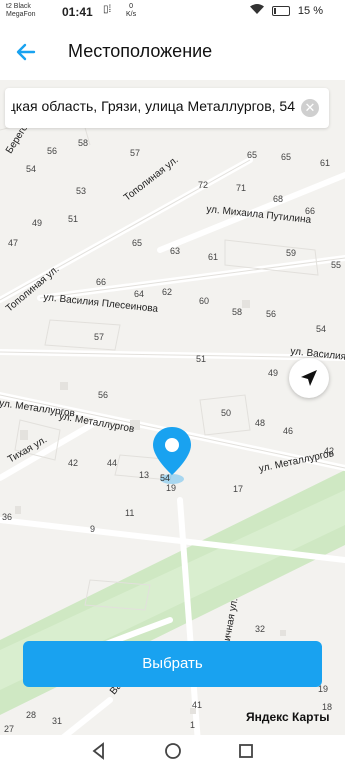 The height and width of the screenshot is (767, 345). What do you see at coordinates (165, 478) in the screenshot?
I see `pin-house-number: 54` at bounding box center [165, 478].